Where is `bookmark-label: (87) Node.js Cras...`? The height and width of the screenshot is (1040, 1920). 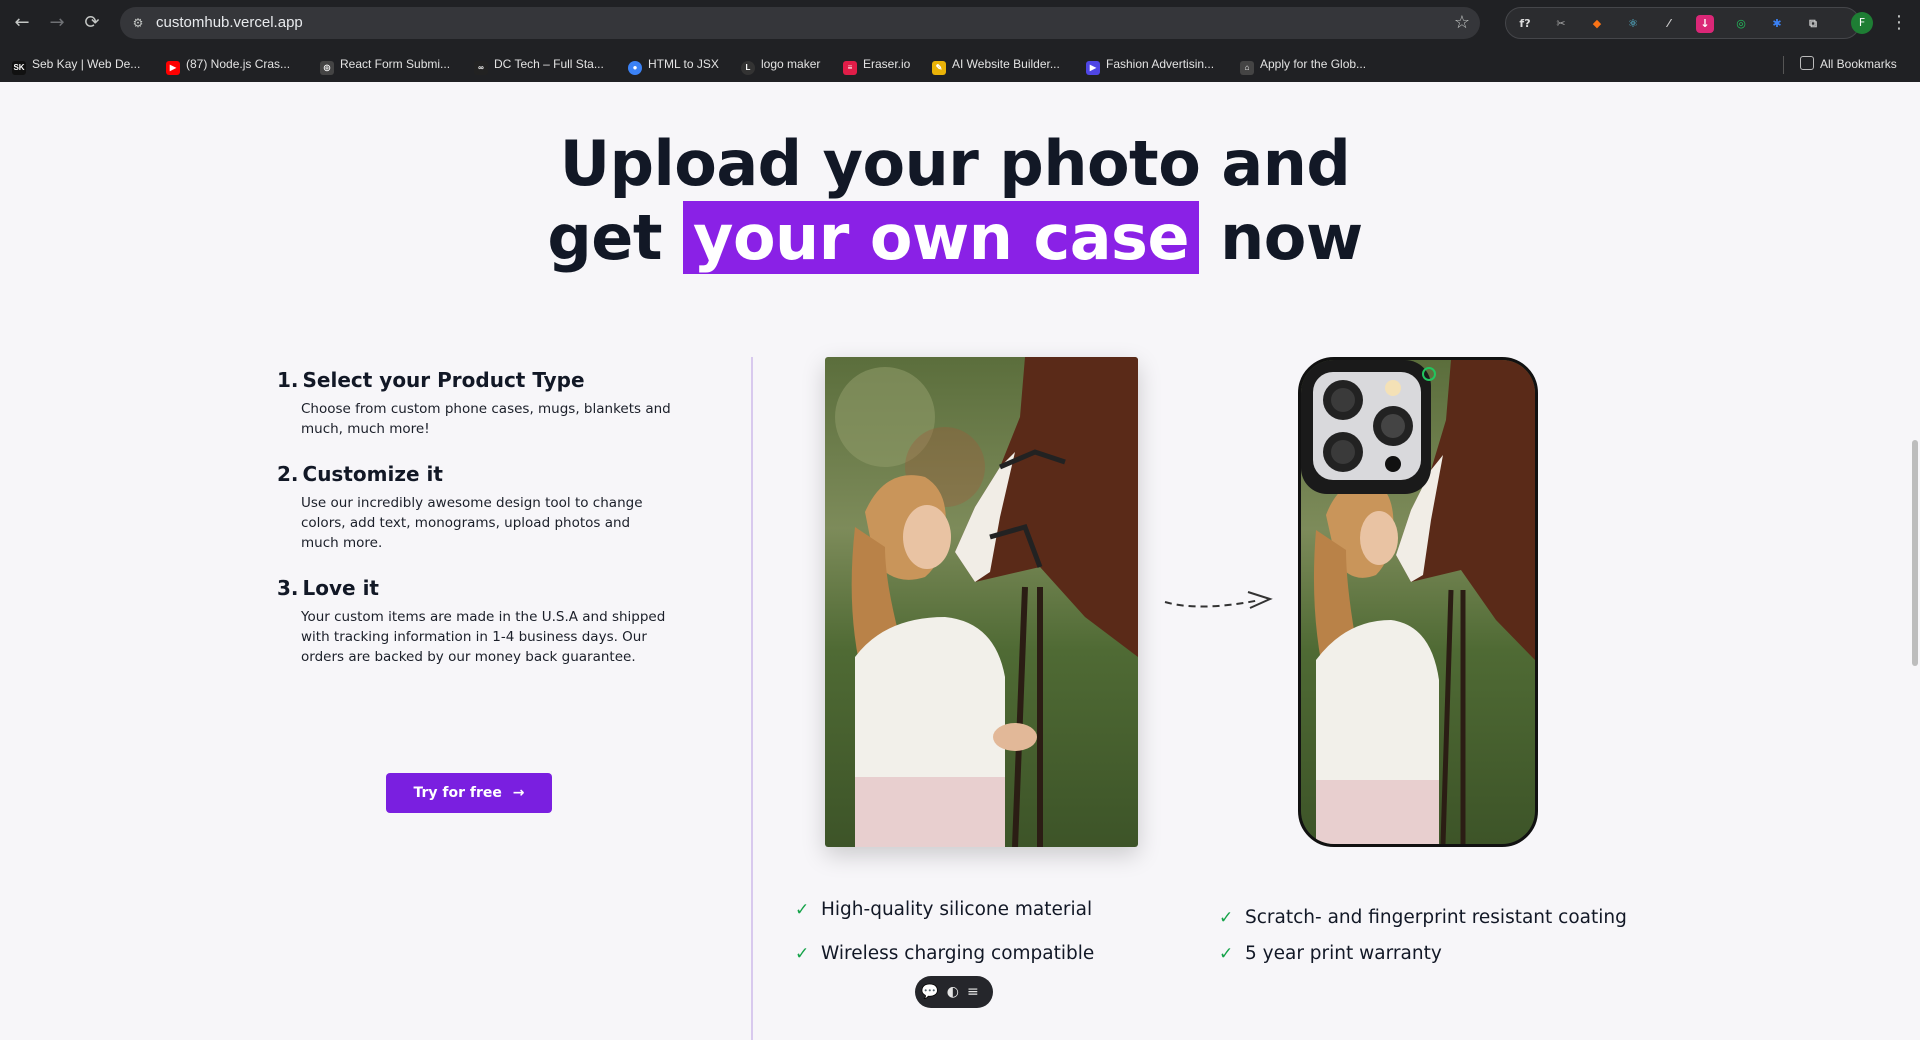 bookmark-label: (87) Node.js Cras... is located at coordinates (238, 64).